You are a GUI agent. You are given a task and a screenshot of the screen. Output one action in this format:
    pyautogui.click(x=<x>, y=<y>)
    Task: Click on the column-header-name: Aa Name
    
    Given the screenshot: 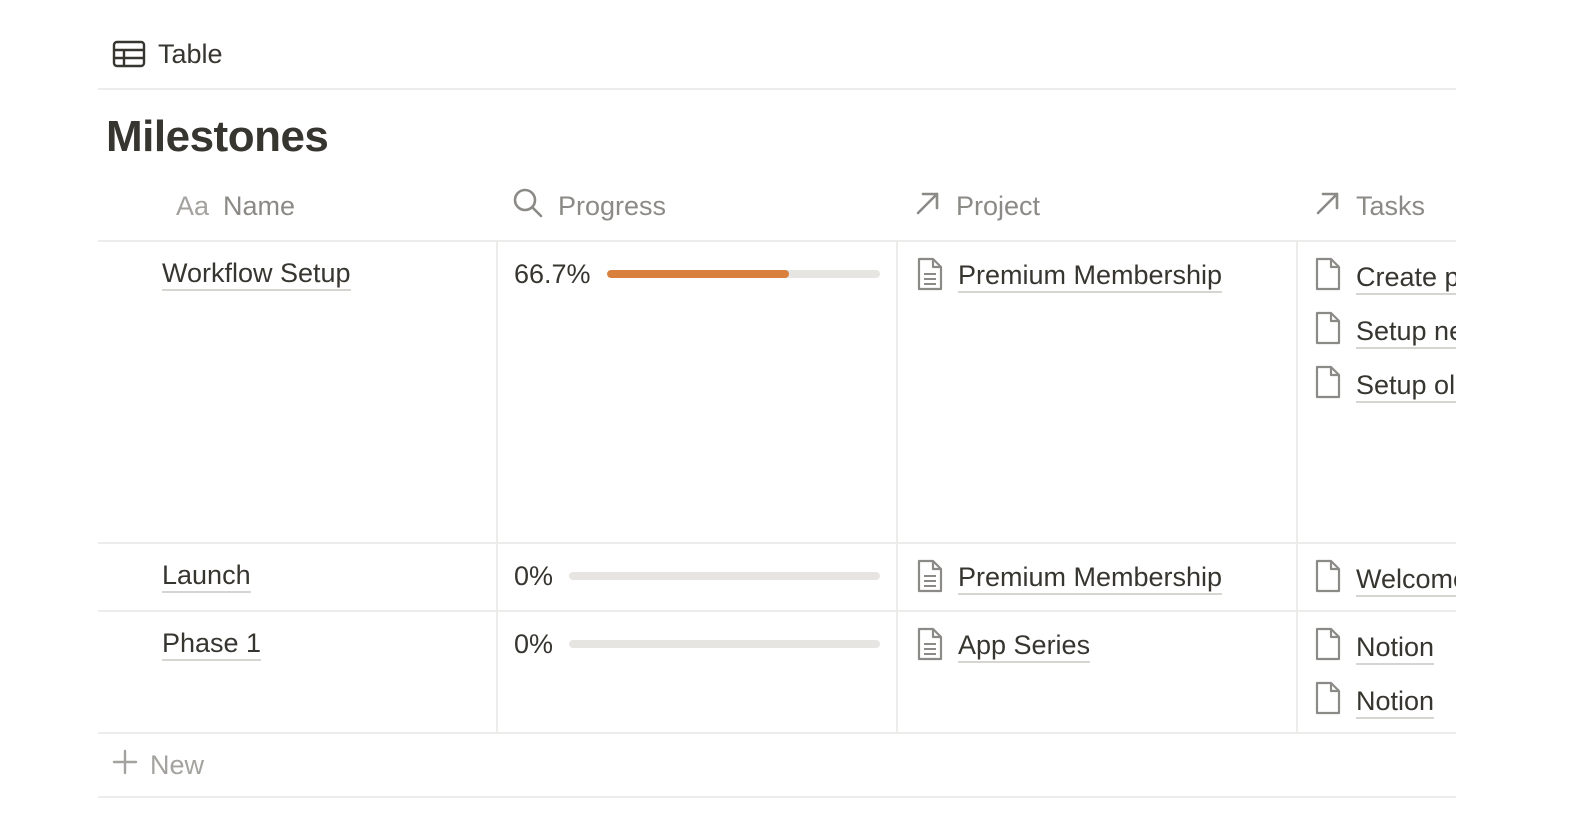 What is the action you would take?
    pyautogui.click(x=235, y=206)
    